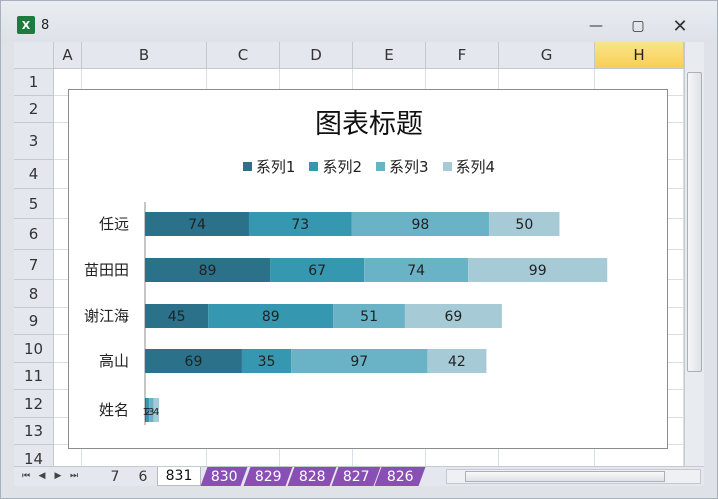  Describe the element at coordinates (359, 362) in the screenshot. I see `data-label: 97` at that location.